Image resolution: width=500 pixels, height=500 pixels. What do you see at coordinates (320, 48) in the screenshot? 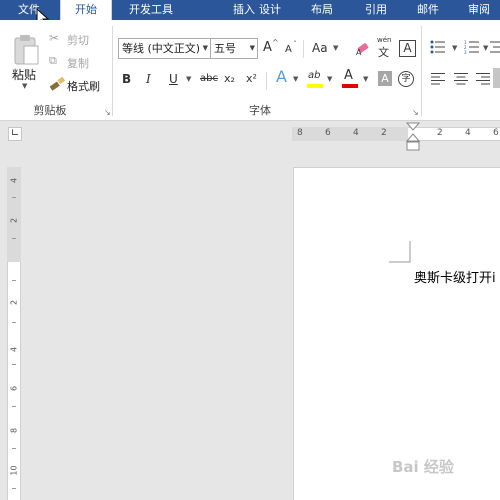
I see `change-case-icon: Aa` at bounding box center [320, 48].